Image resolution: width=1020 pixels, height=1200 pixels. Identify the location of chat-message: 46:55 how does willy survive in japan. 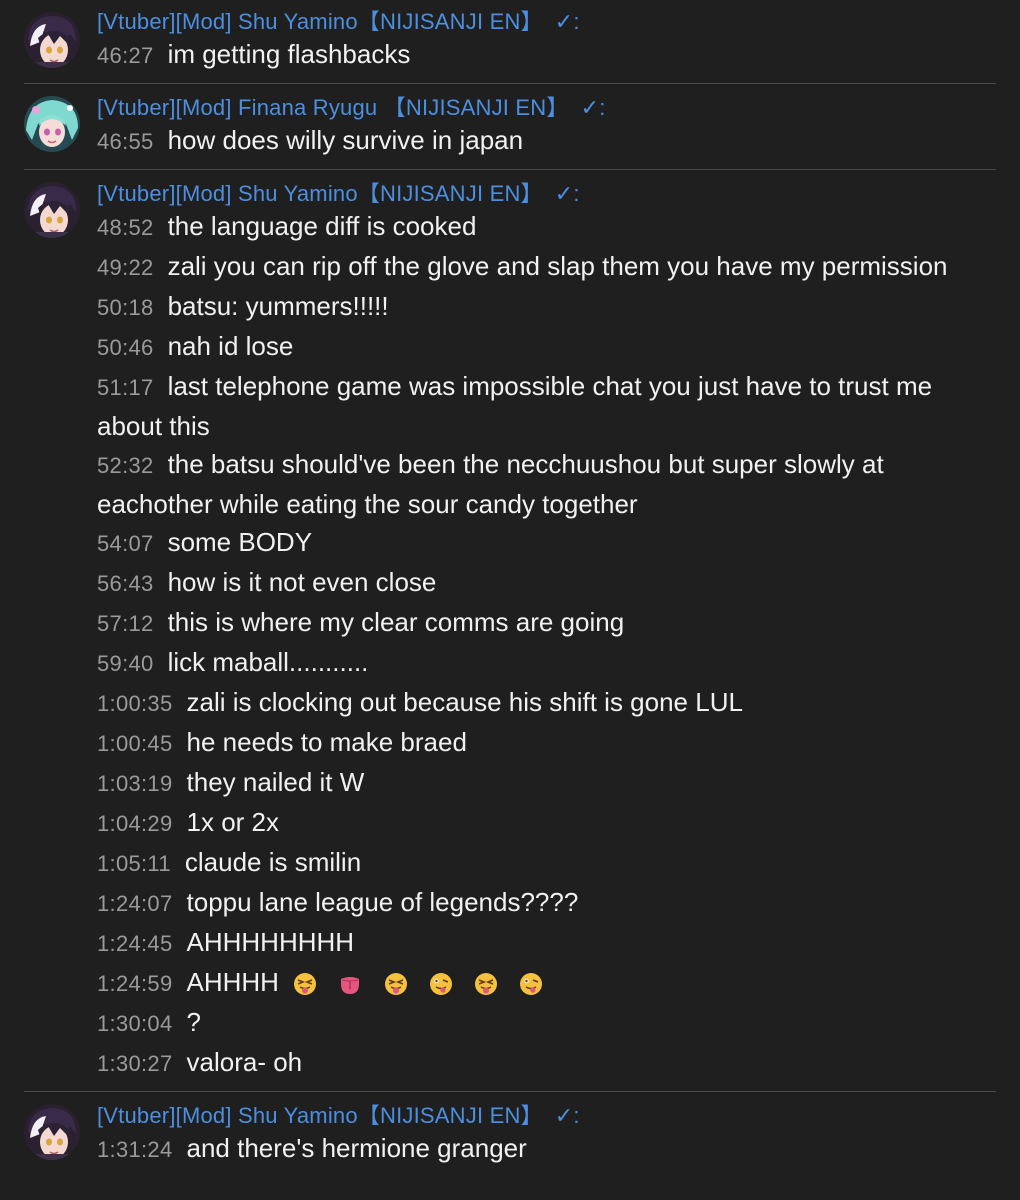
(547, 141).